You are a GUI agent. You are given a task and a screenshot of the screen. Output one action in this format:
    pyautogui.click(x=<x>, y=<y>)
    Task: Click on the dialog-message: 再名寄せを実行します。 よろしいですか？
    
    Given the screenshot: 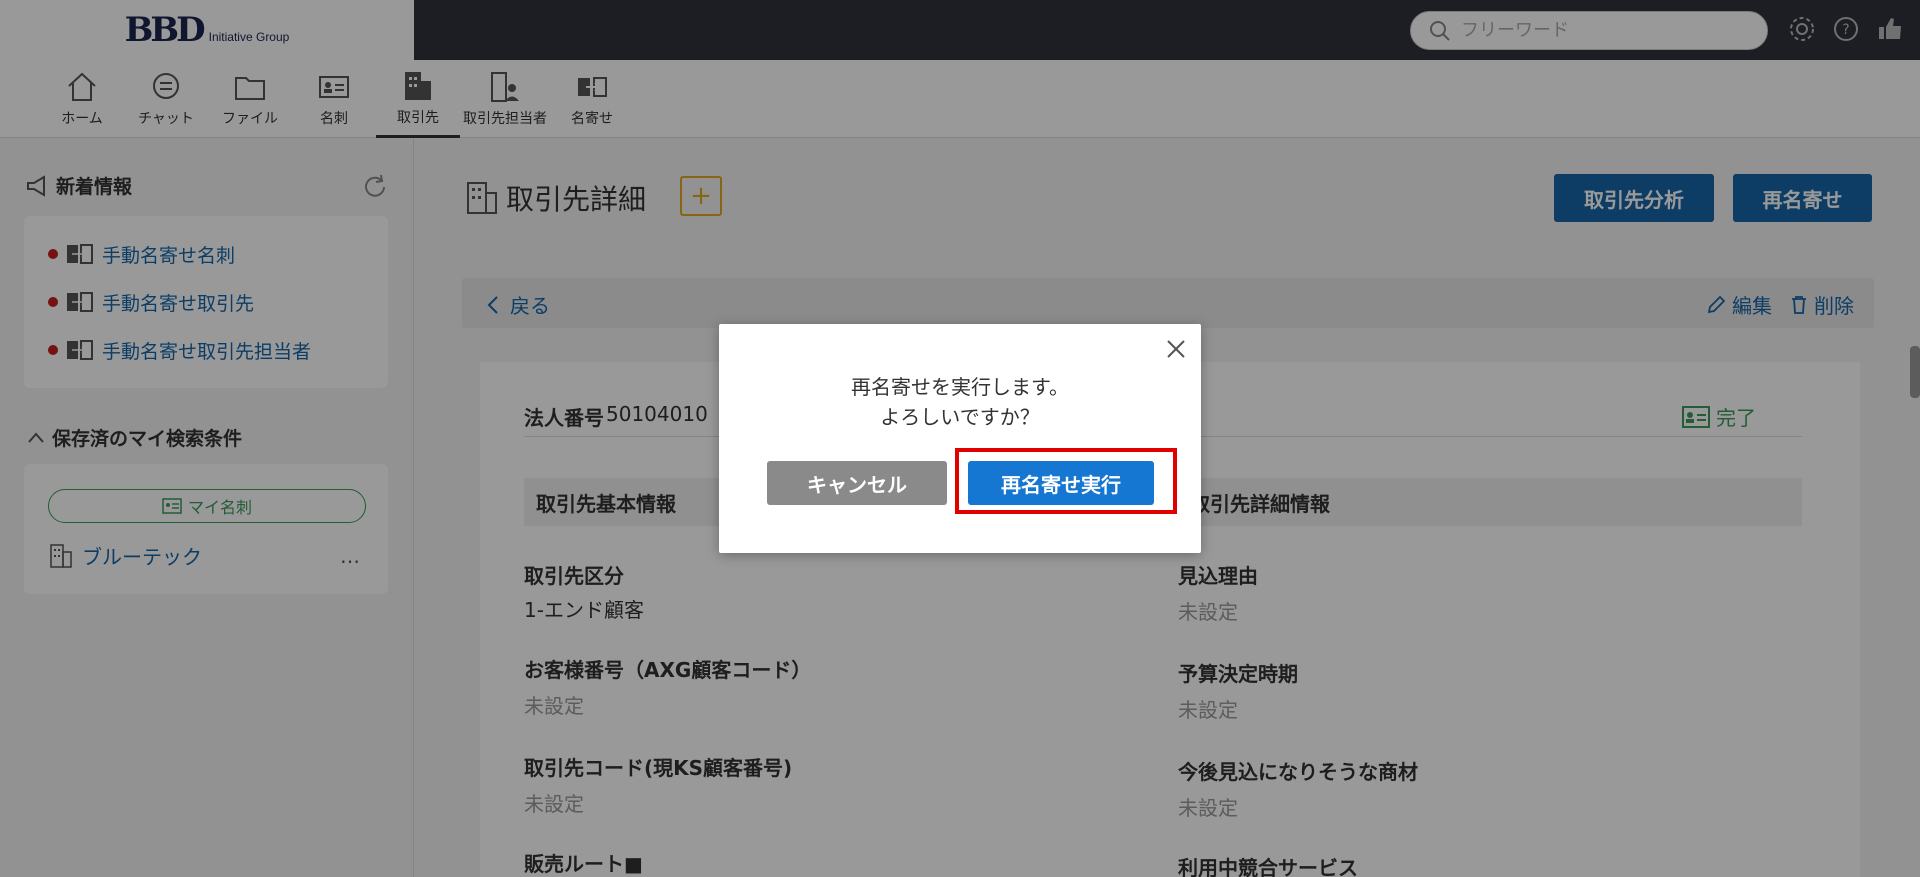 What is the action you would take?
    pyautogui.click(x=960, y=402)
    